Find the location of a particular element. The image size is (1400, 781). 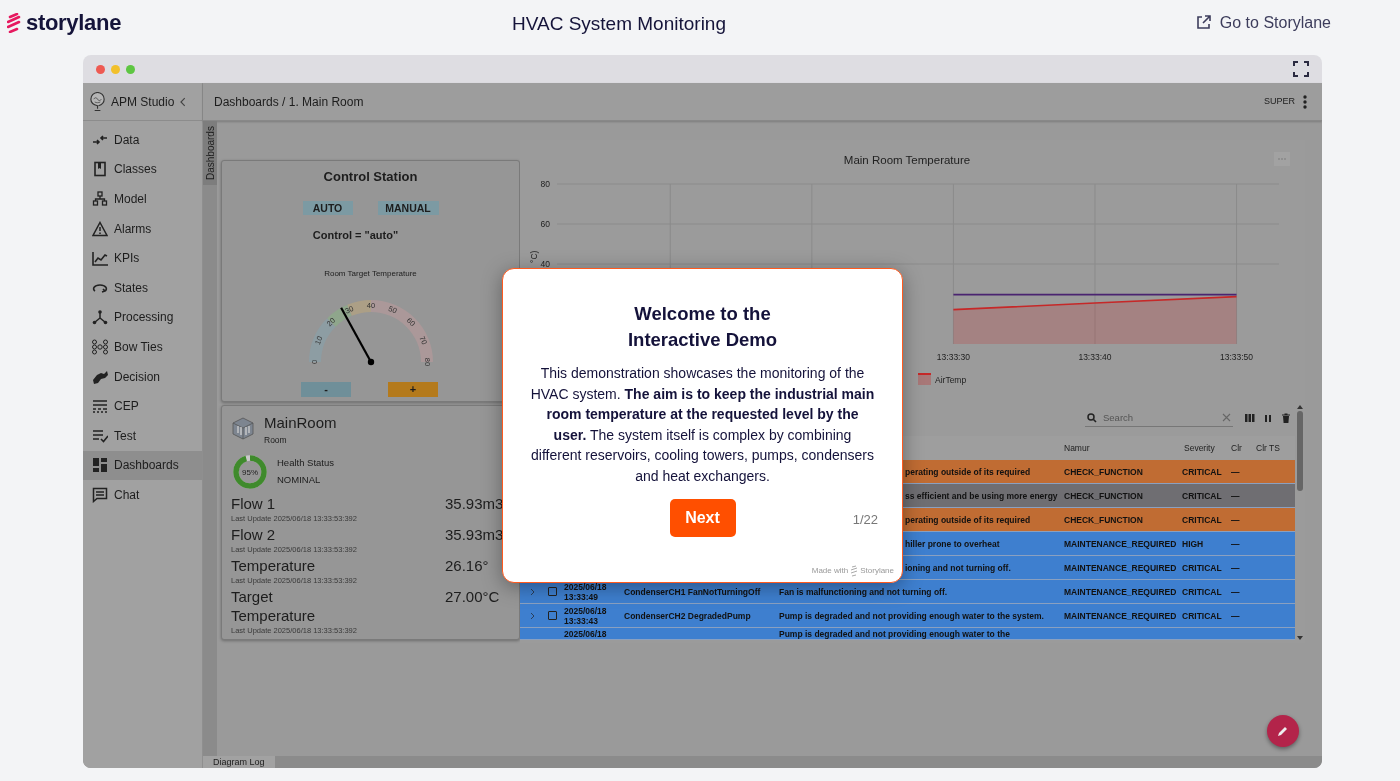

column-header: Namur is located at coordinates (1077, 448).